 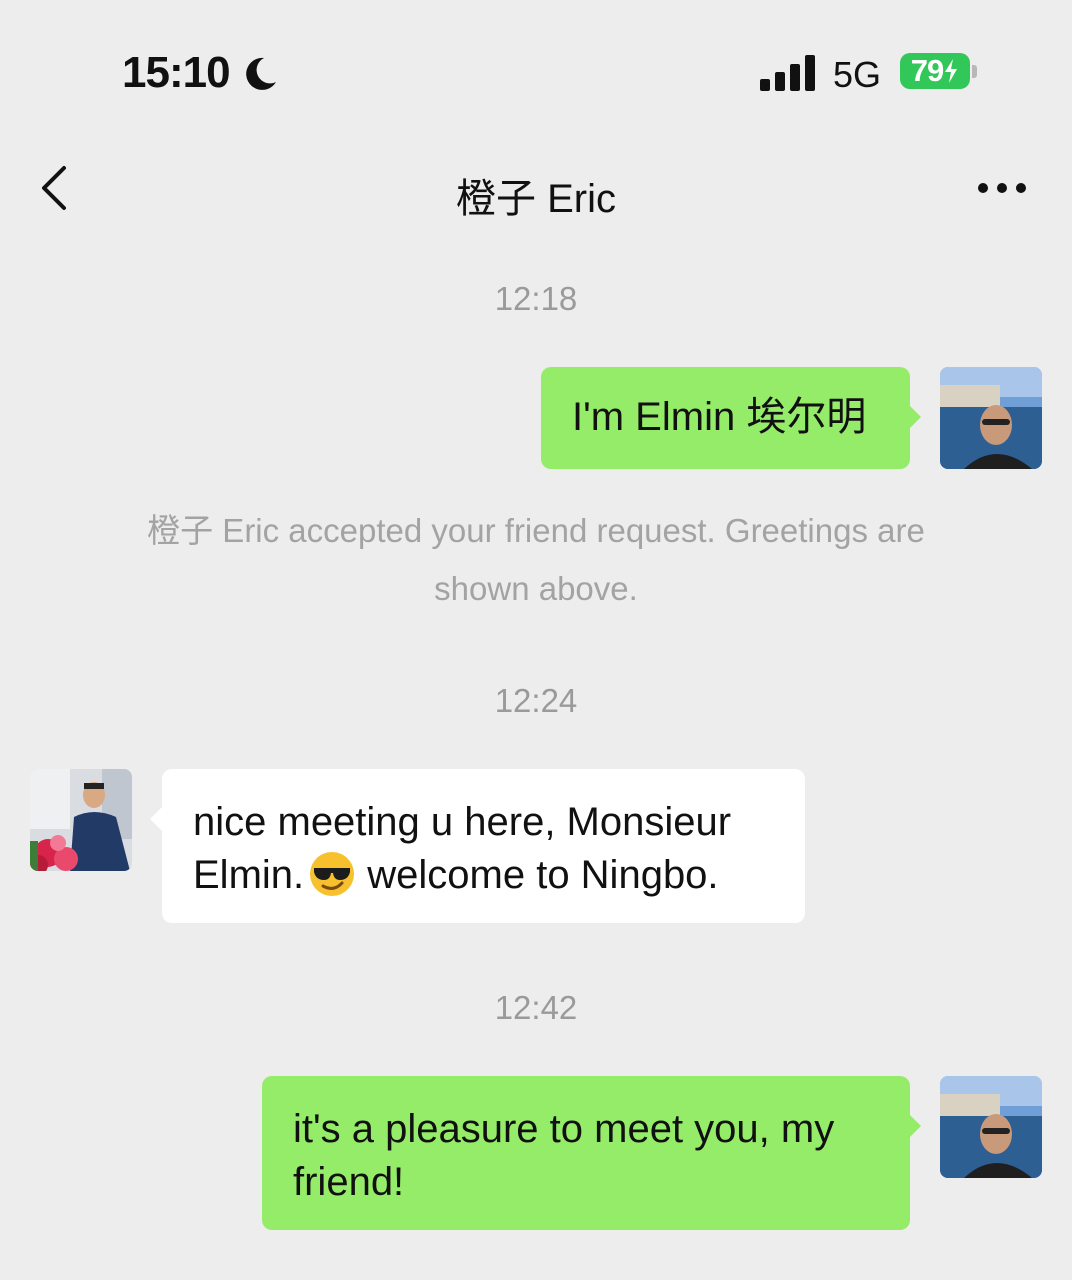 I want to click on timestamp: 12:24, so click(x=536, y=700).